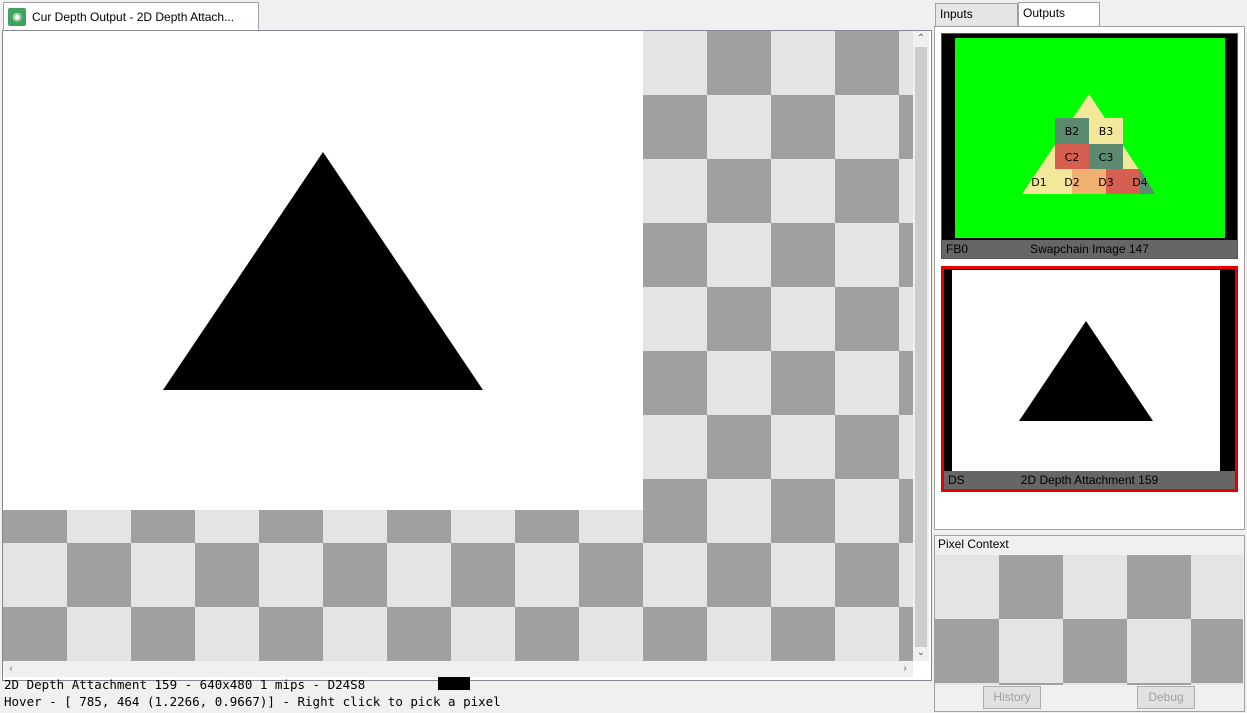 This screenshot has width=1247, height=713. What do you see at coordinates (973, 544) in the screenshot?
I see `pixel-context-title: Pixel Context` at bounding box center [973, 544].